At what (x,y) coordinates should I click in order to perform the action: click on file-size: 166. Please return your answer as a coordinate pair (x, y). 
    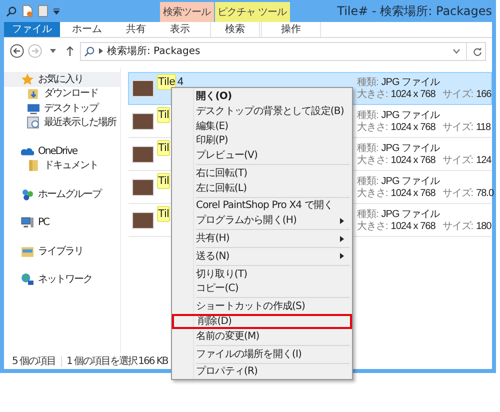
    Looking at the image, I should click on (484, 94).